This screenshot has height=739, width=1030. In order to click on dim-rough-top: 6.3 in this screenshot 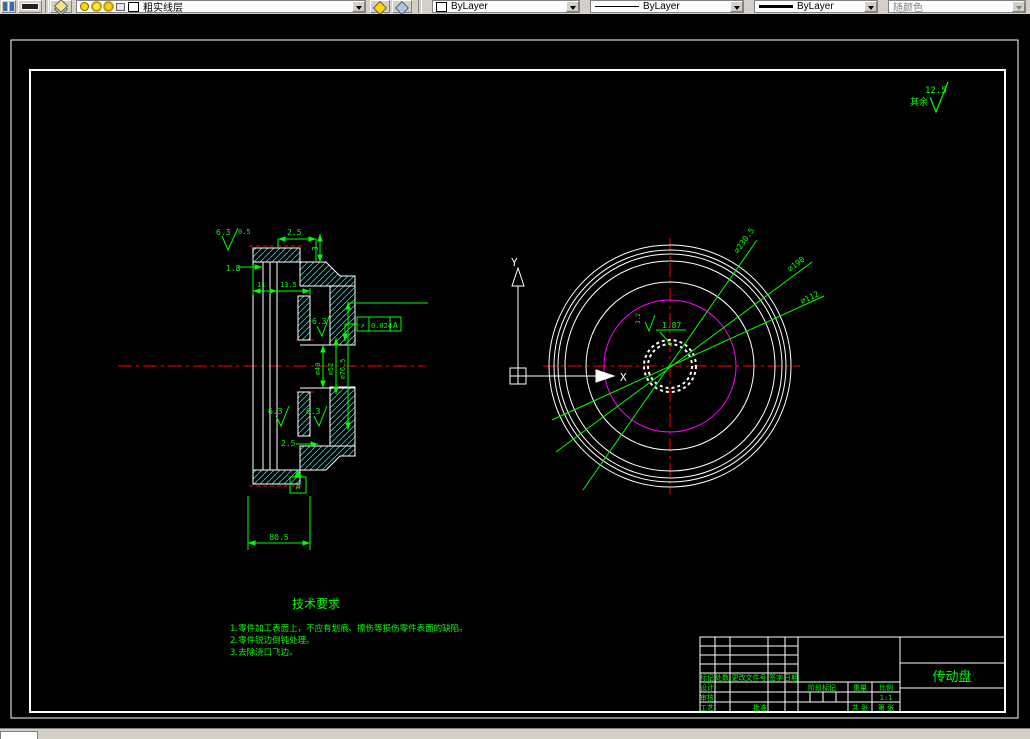, I will do `click(223, 232)`.